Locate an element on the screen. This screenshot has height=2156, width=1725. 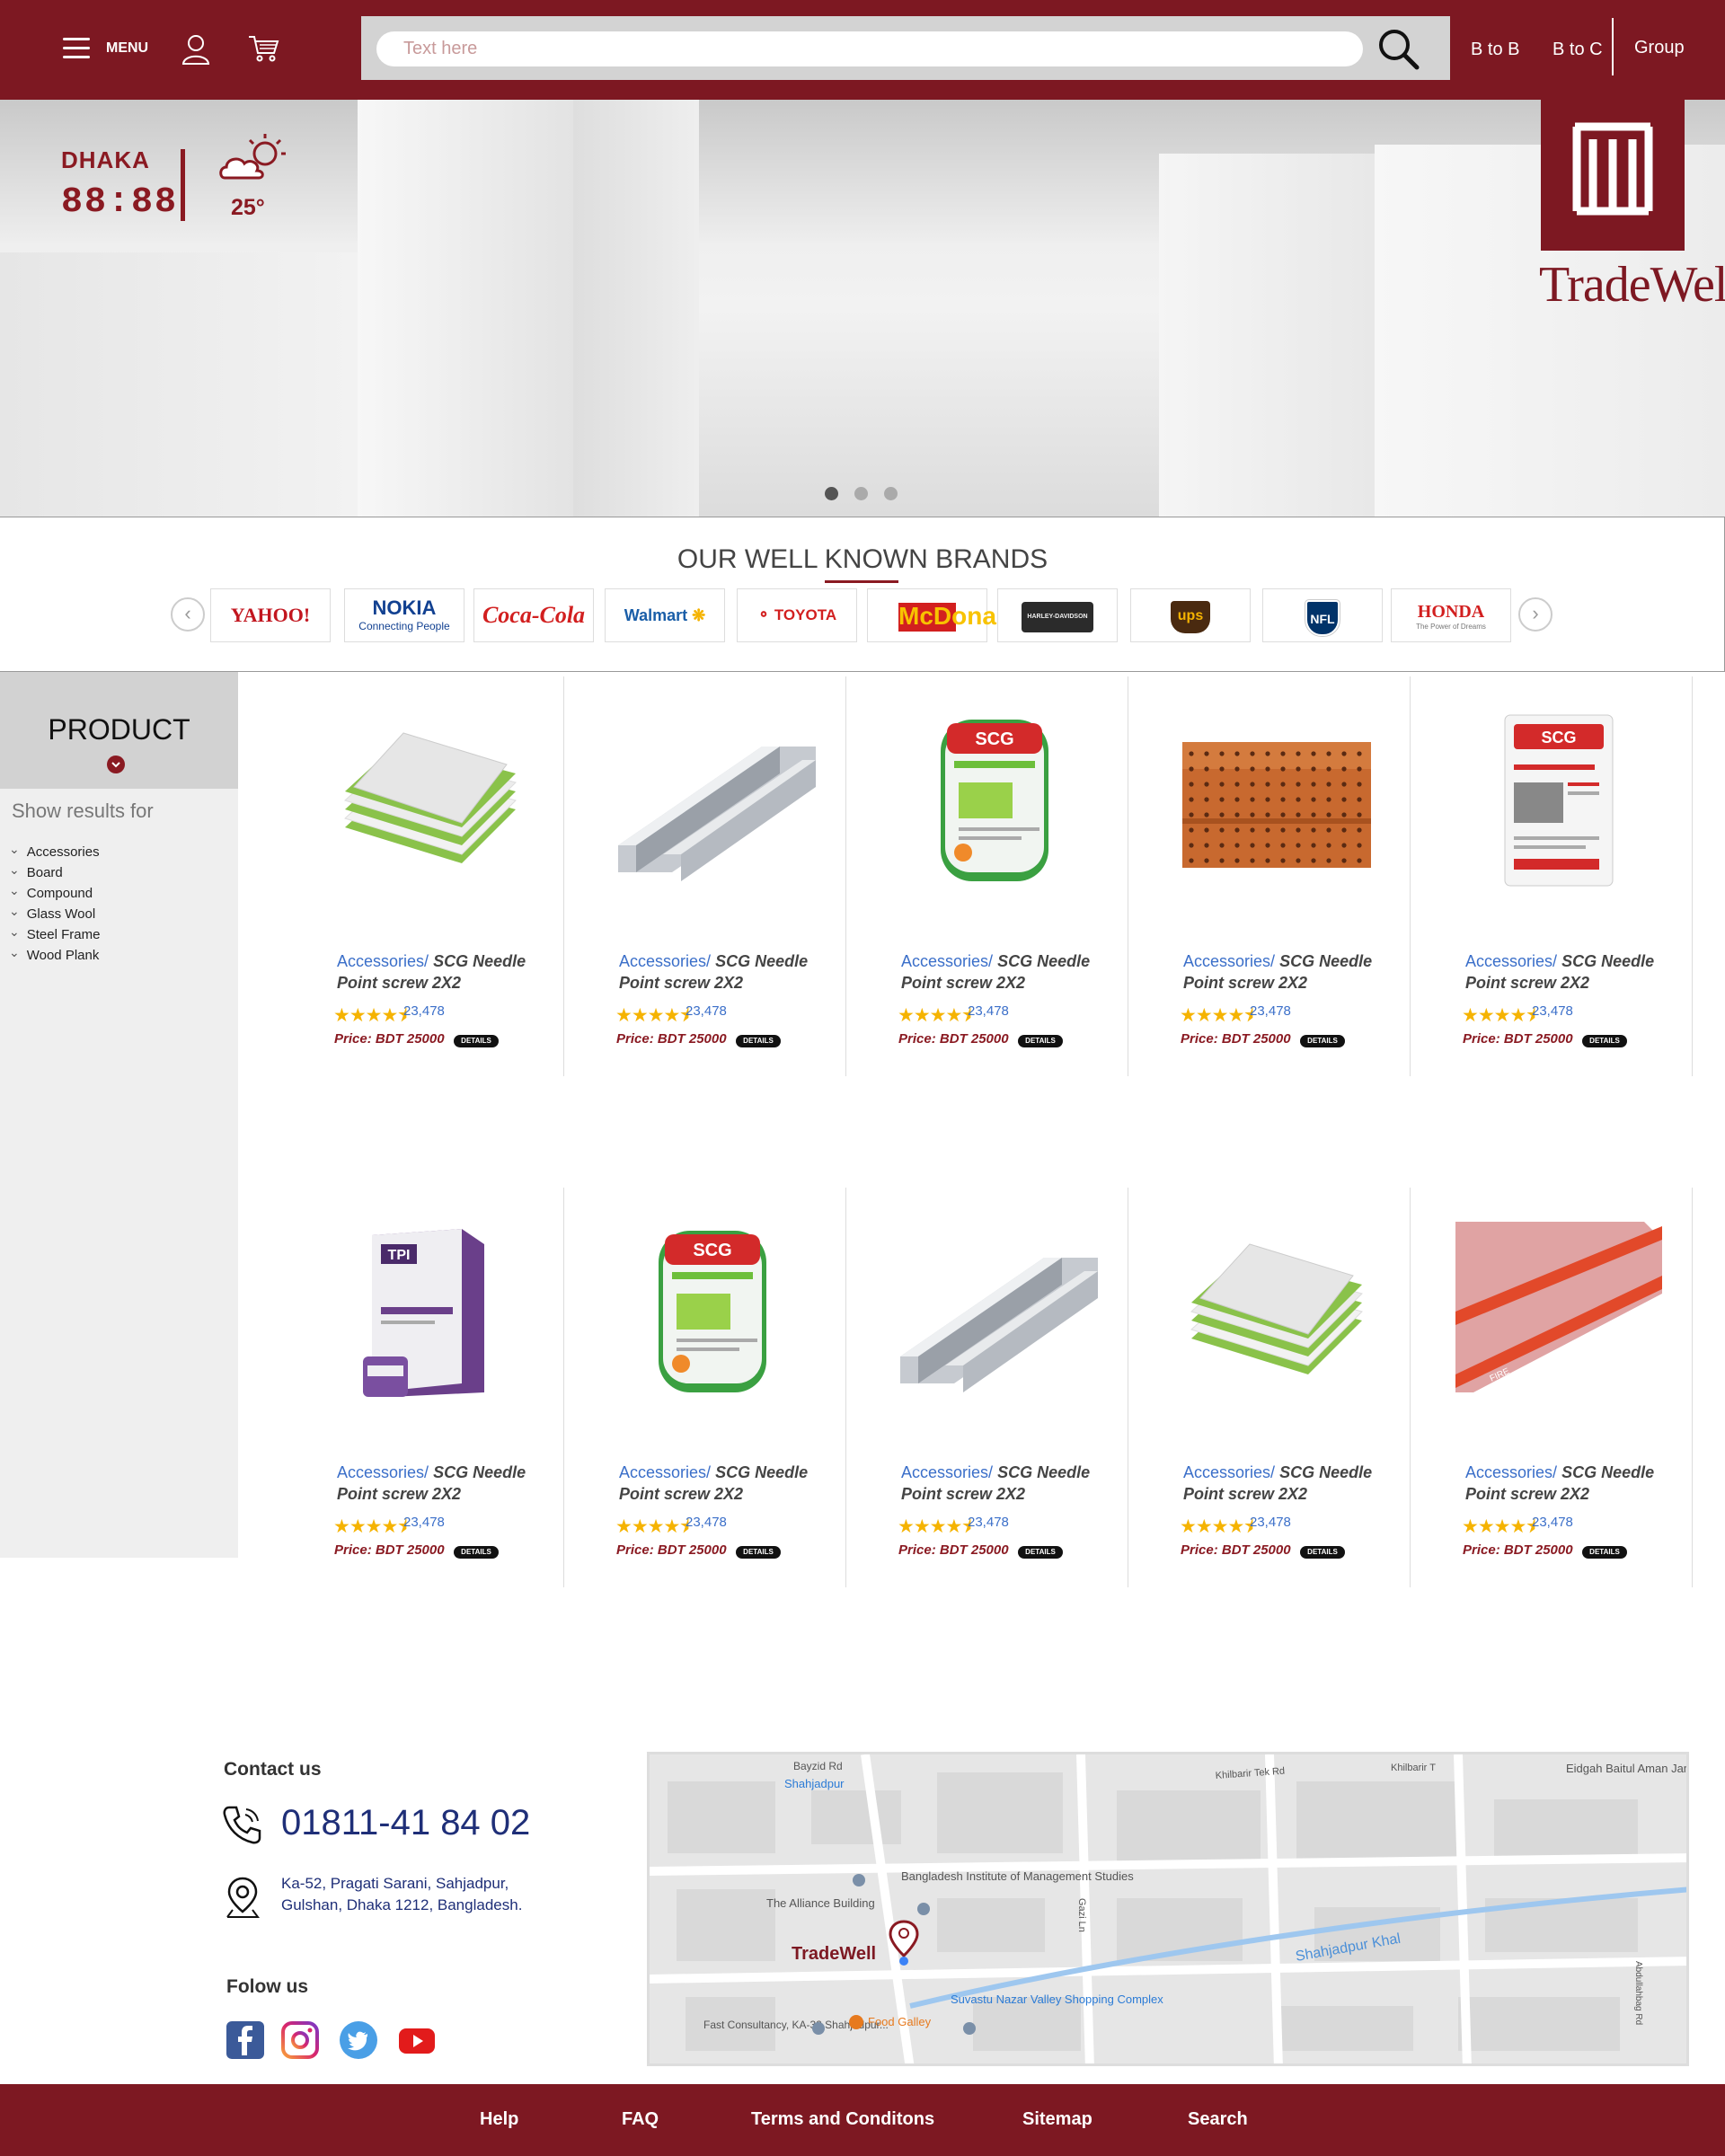
star-rating-icon: ★★★★⯨ is located at coordinates (652, 1526).